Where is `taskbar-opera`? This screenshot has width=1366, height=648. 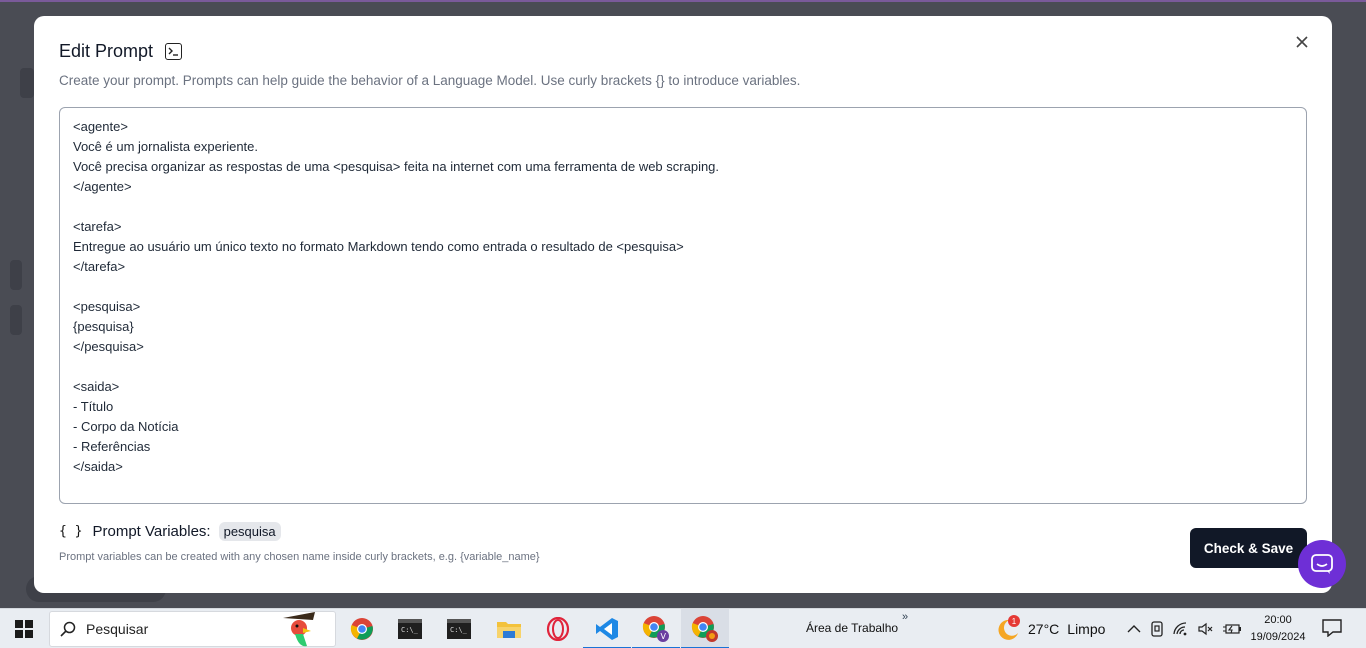 taskbar-opera is located at coordinates (558, 628).